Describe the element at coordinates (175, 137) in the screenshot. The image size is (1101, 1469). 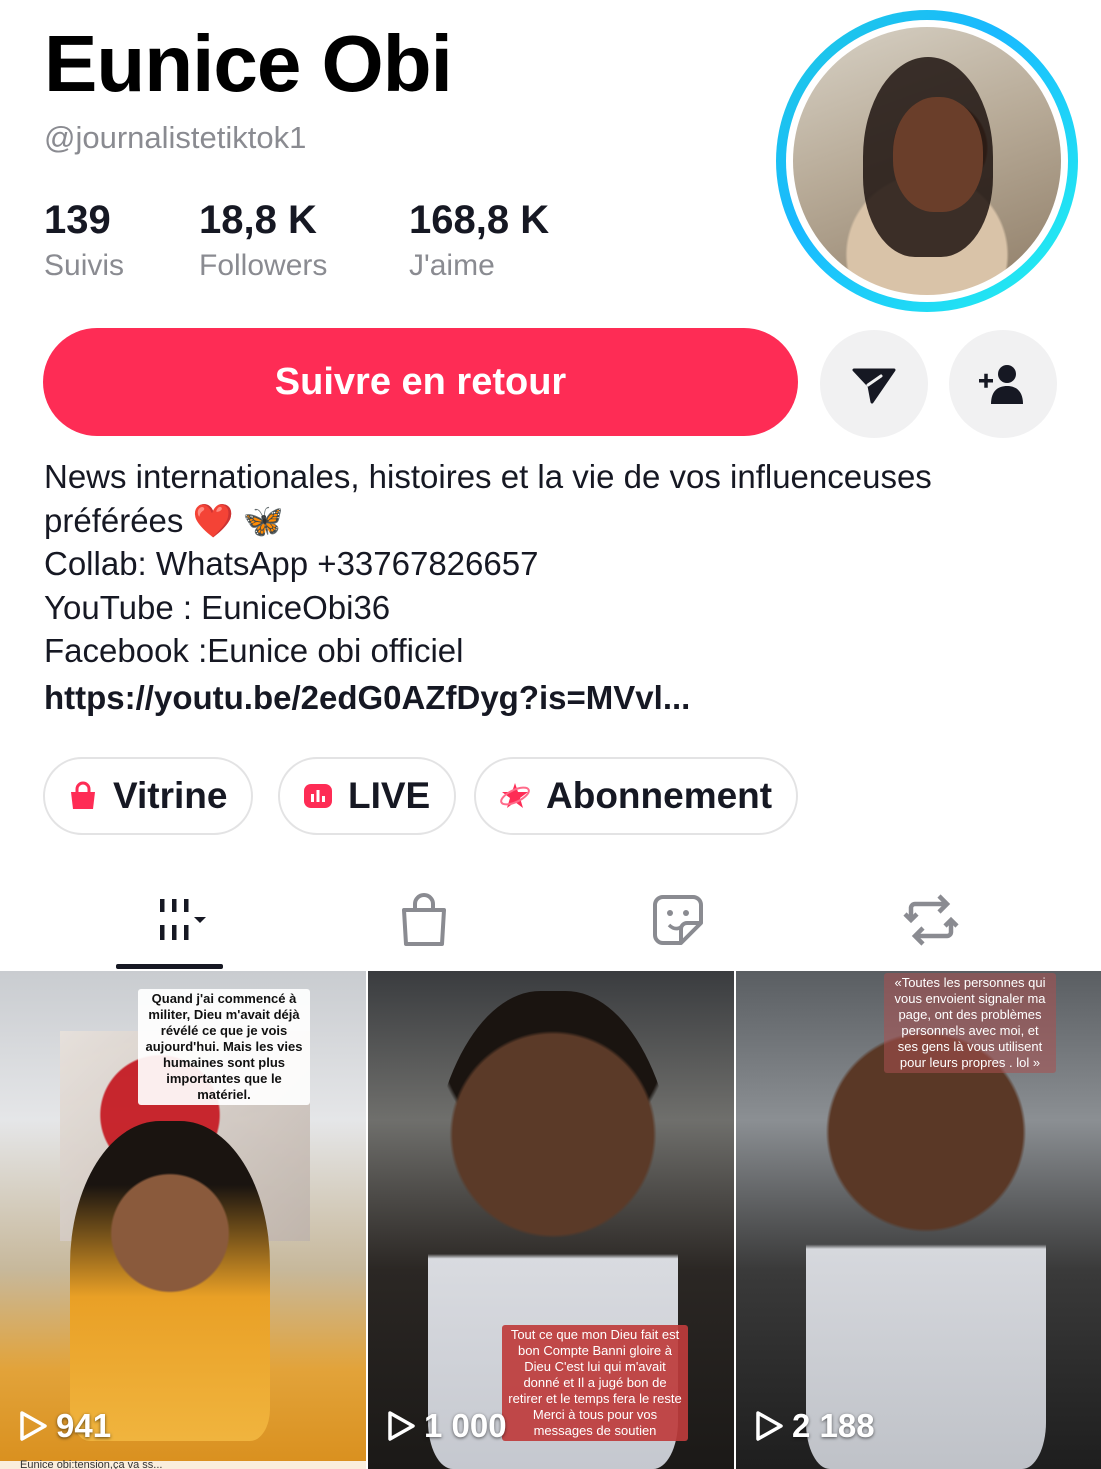
I see `profile-handle: @journalistetiktok1` at that location.